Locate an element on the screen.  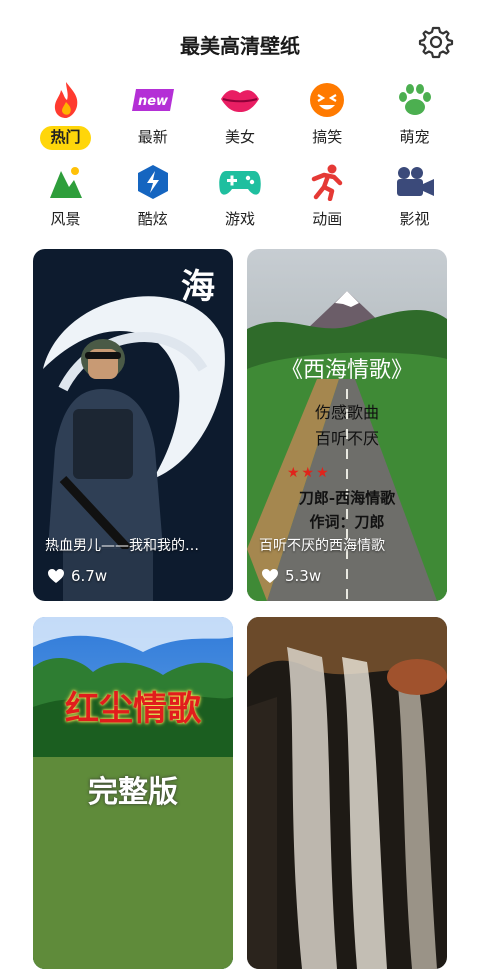
like-count-value: 5.3w is located at coordinates (303, 576).